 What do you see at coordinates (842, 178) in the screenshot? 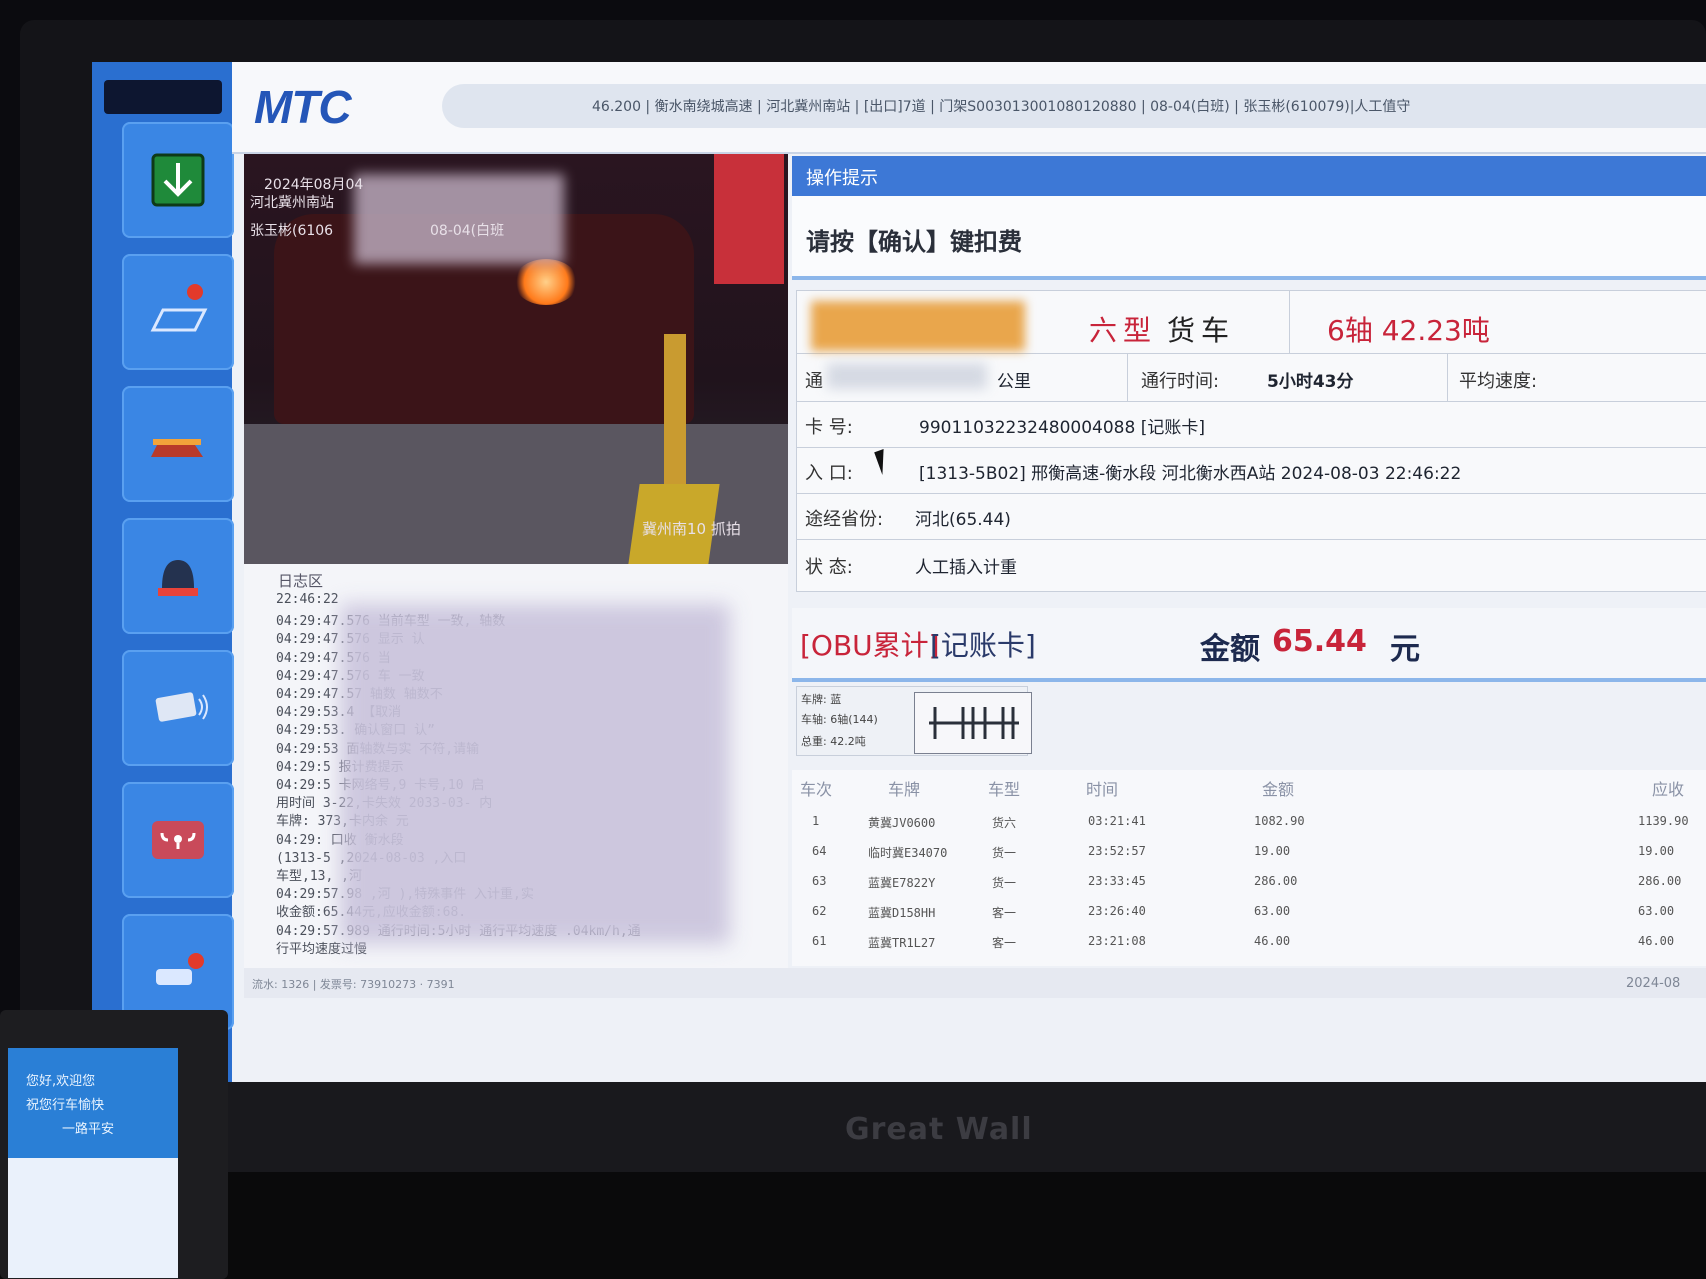
I see `op-hint-title: 操作提示` at bounding box center [842, 178].